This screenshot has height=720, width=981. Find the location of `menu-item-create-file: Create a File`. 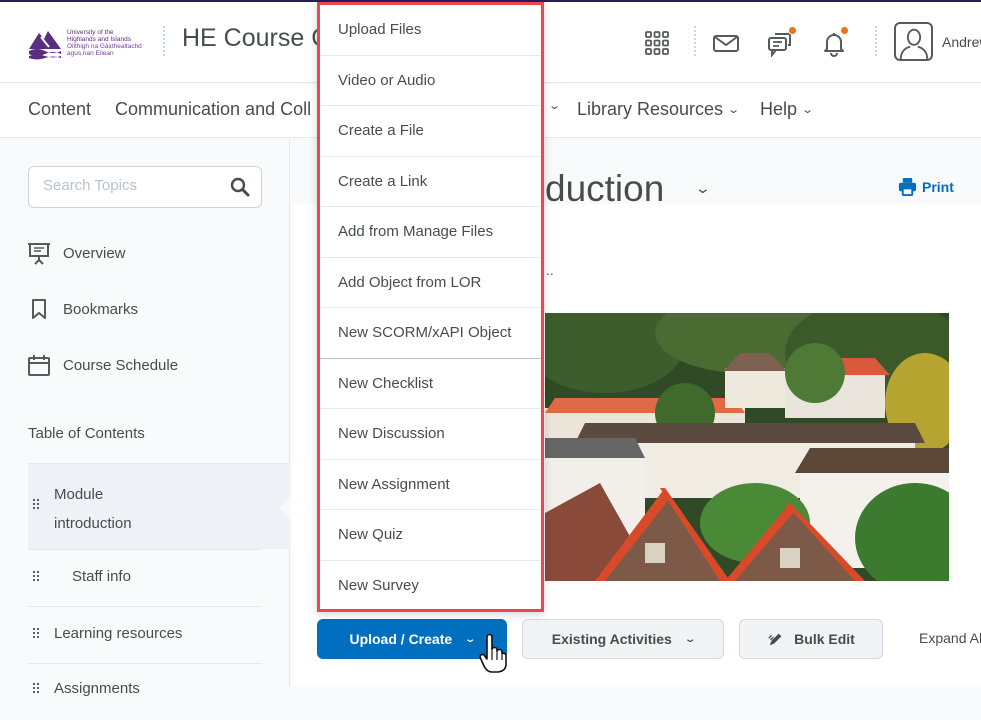

menu-item-create-file: Create a File is located at coordinates (430, 131).